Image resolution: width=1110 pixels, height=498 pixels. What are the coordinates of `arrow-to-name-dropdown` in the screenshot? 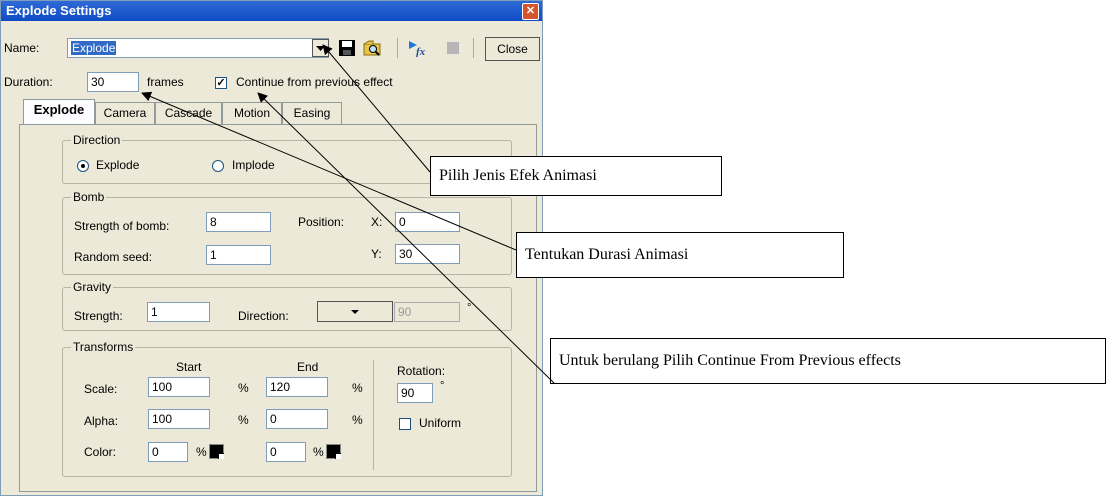 It's located at (376, 108).